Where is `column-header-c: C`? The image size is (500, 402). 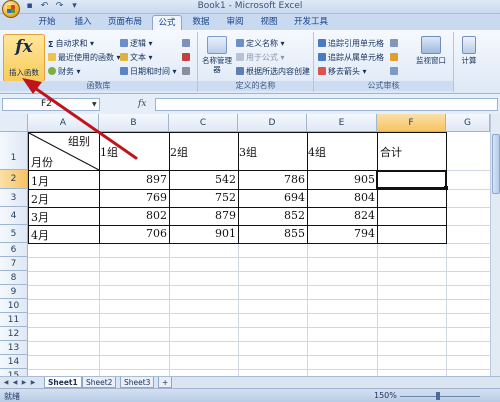
column-header-c: C is located at coordinates (203, 123).